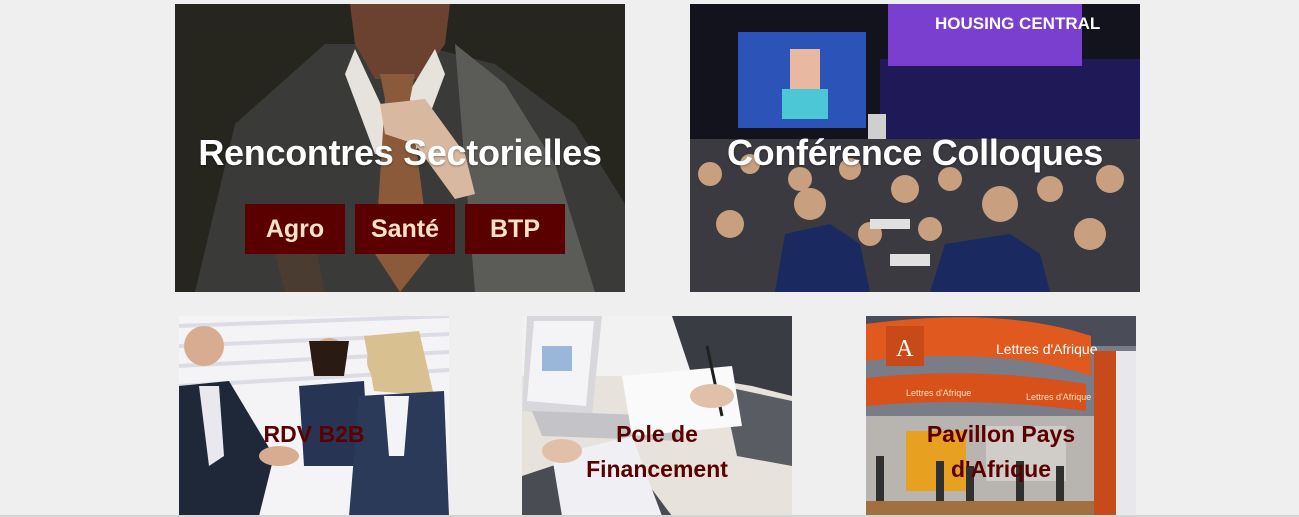 Image resolution: width=1299 pixels, height=517 pixels. Describe the element at coordinates (915, 152) in the screenshot. I see `conference-title: Conférence Colloques` at that location.